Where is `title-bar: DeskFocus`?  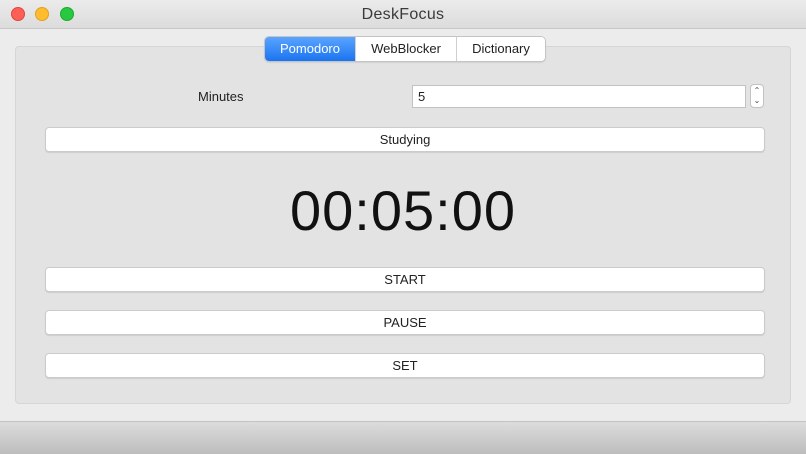
title-bar: DeskFocus is located at coordinates (403, 14).